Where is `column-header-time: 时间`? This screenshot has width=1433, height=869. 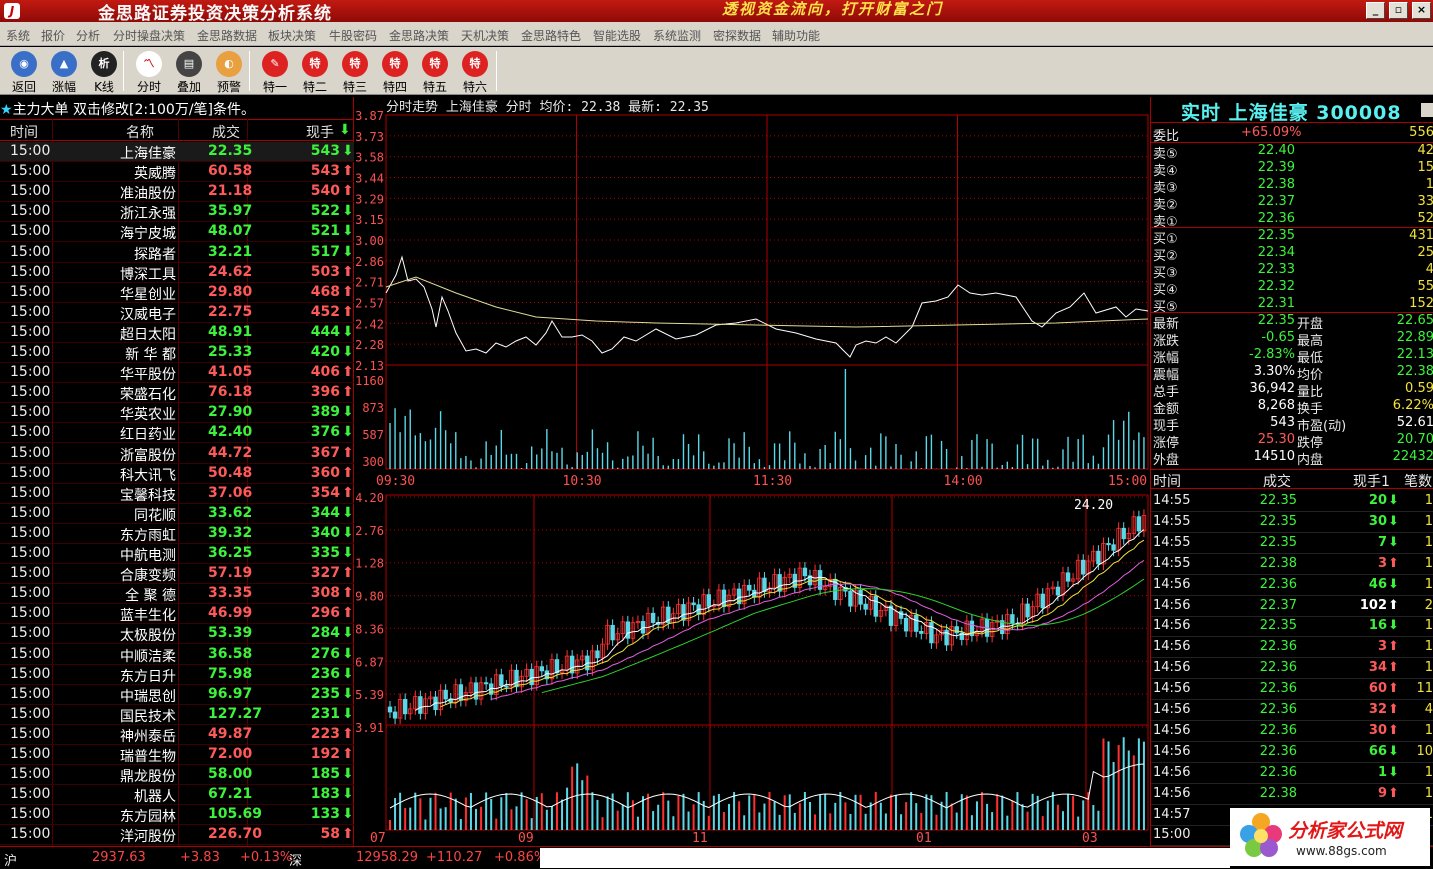 column-header-time: 时间 is located at coordinates (24, 132).